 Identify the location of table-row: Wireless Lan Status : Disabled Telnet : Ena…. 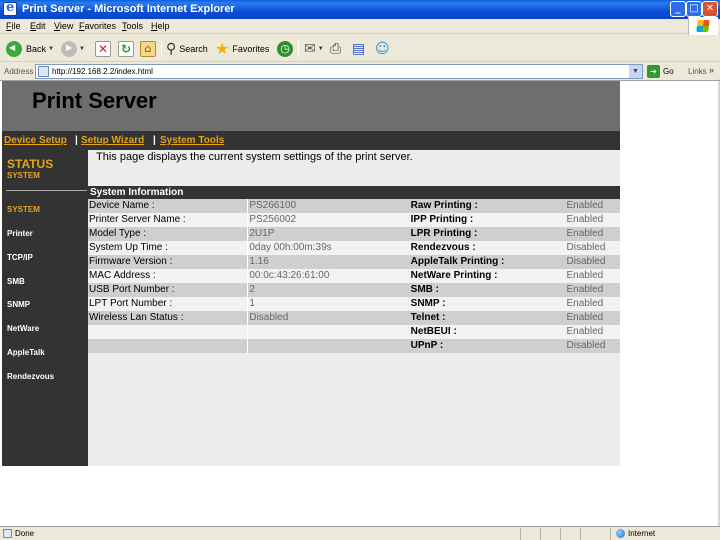
(354, 318).